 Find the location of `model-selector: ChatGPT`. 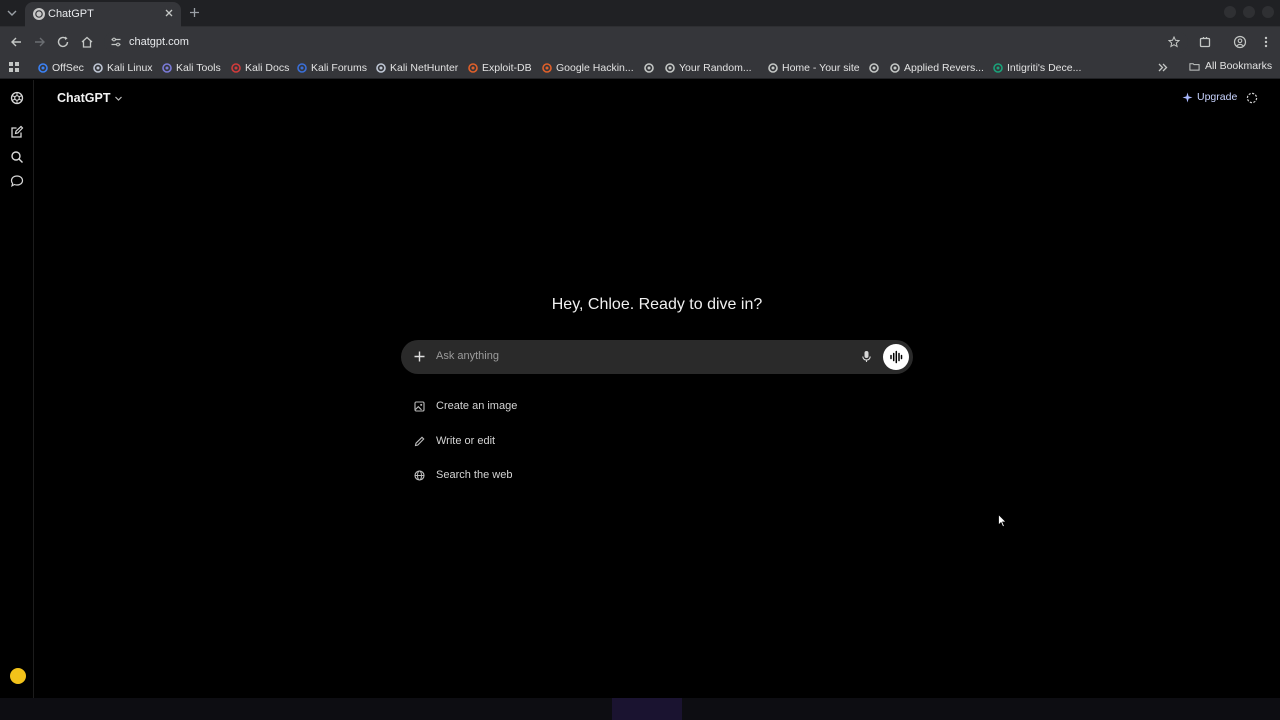

model-selector: ChatGPT is located at coordinates (90, 98).